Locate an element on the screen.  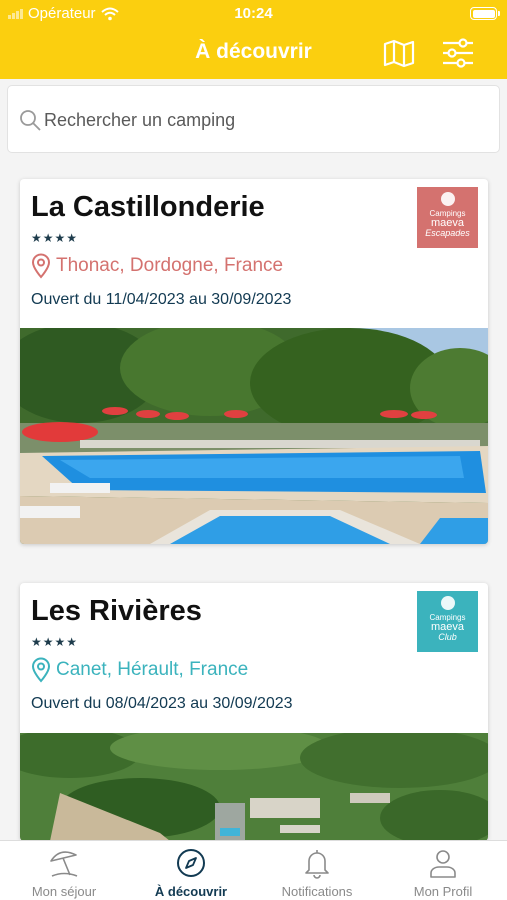
maeva-escapades-logo: Campings maeva Escapades is located at coordinates (447, 217).